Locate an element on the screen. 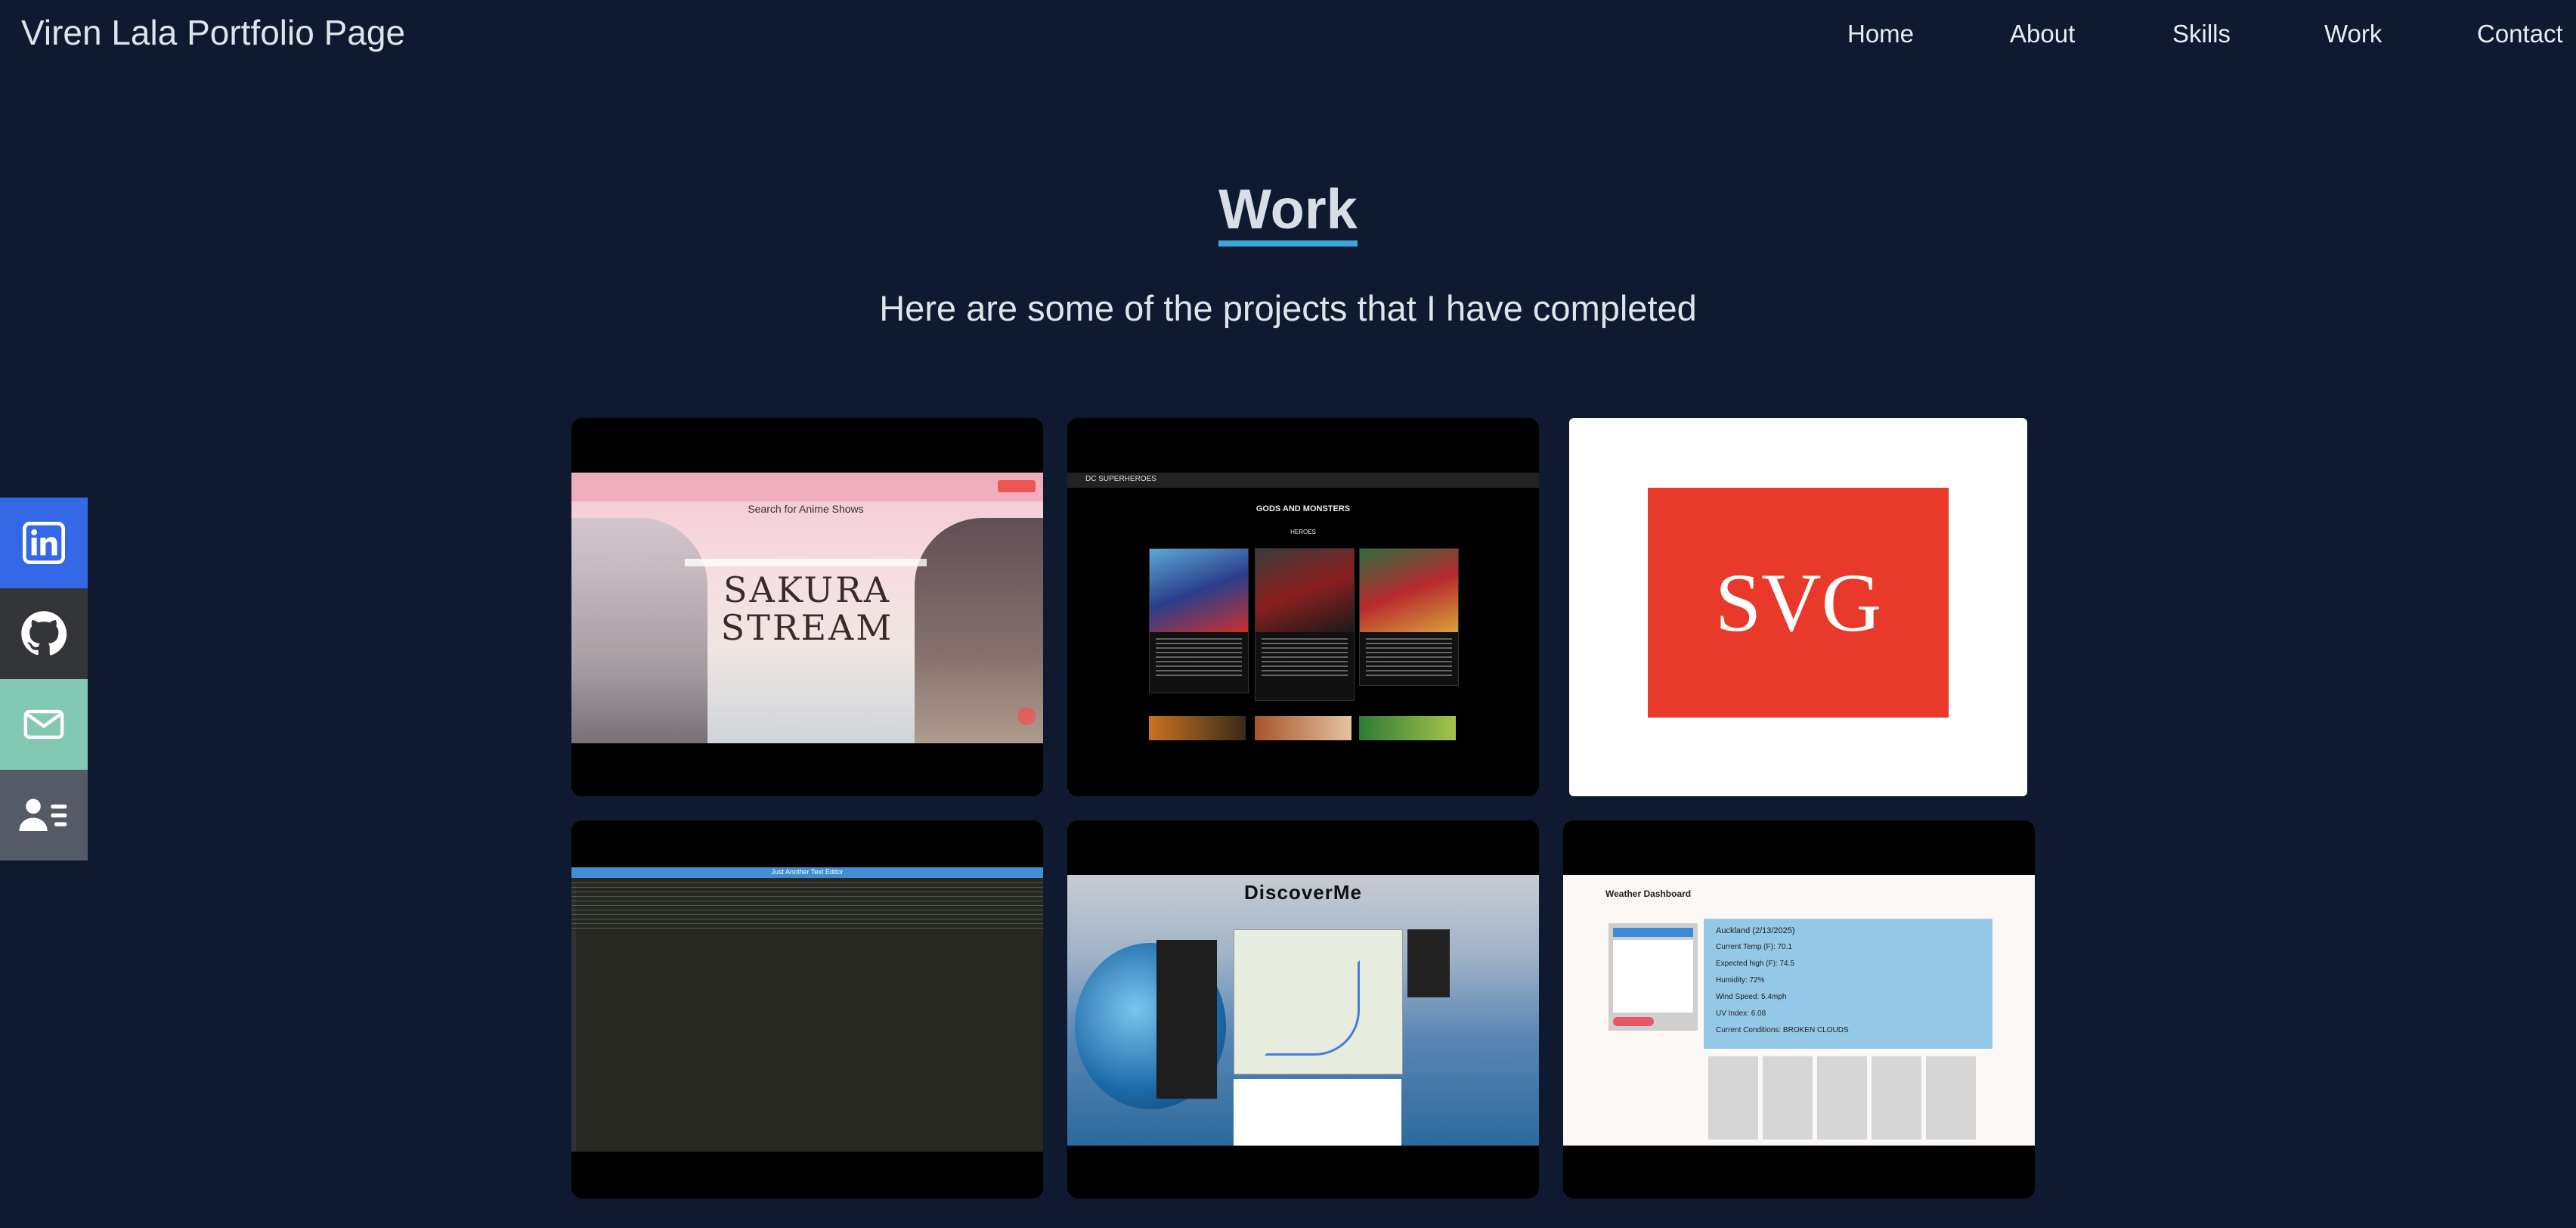 The height and width of the screenshot is (1228, 2576). project-screenshot: Search for Anime Shows SAKURA STREAM is located at coordinates (807, 608).